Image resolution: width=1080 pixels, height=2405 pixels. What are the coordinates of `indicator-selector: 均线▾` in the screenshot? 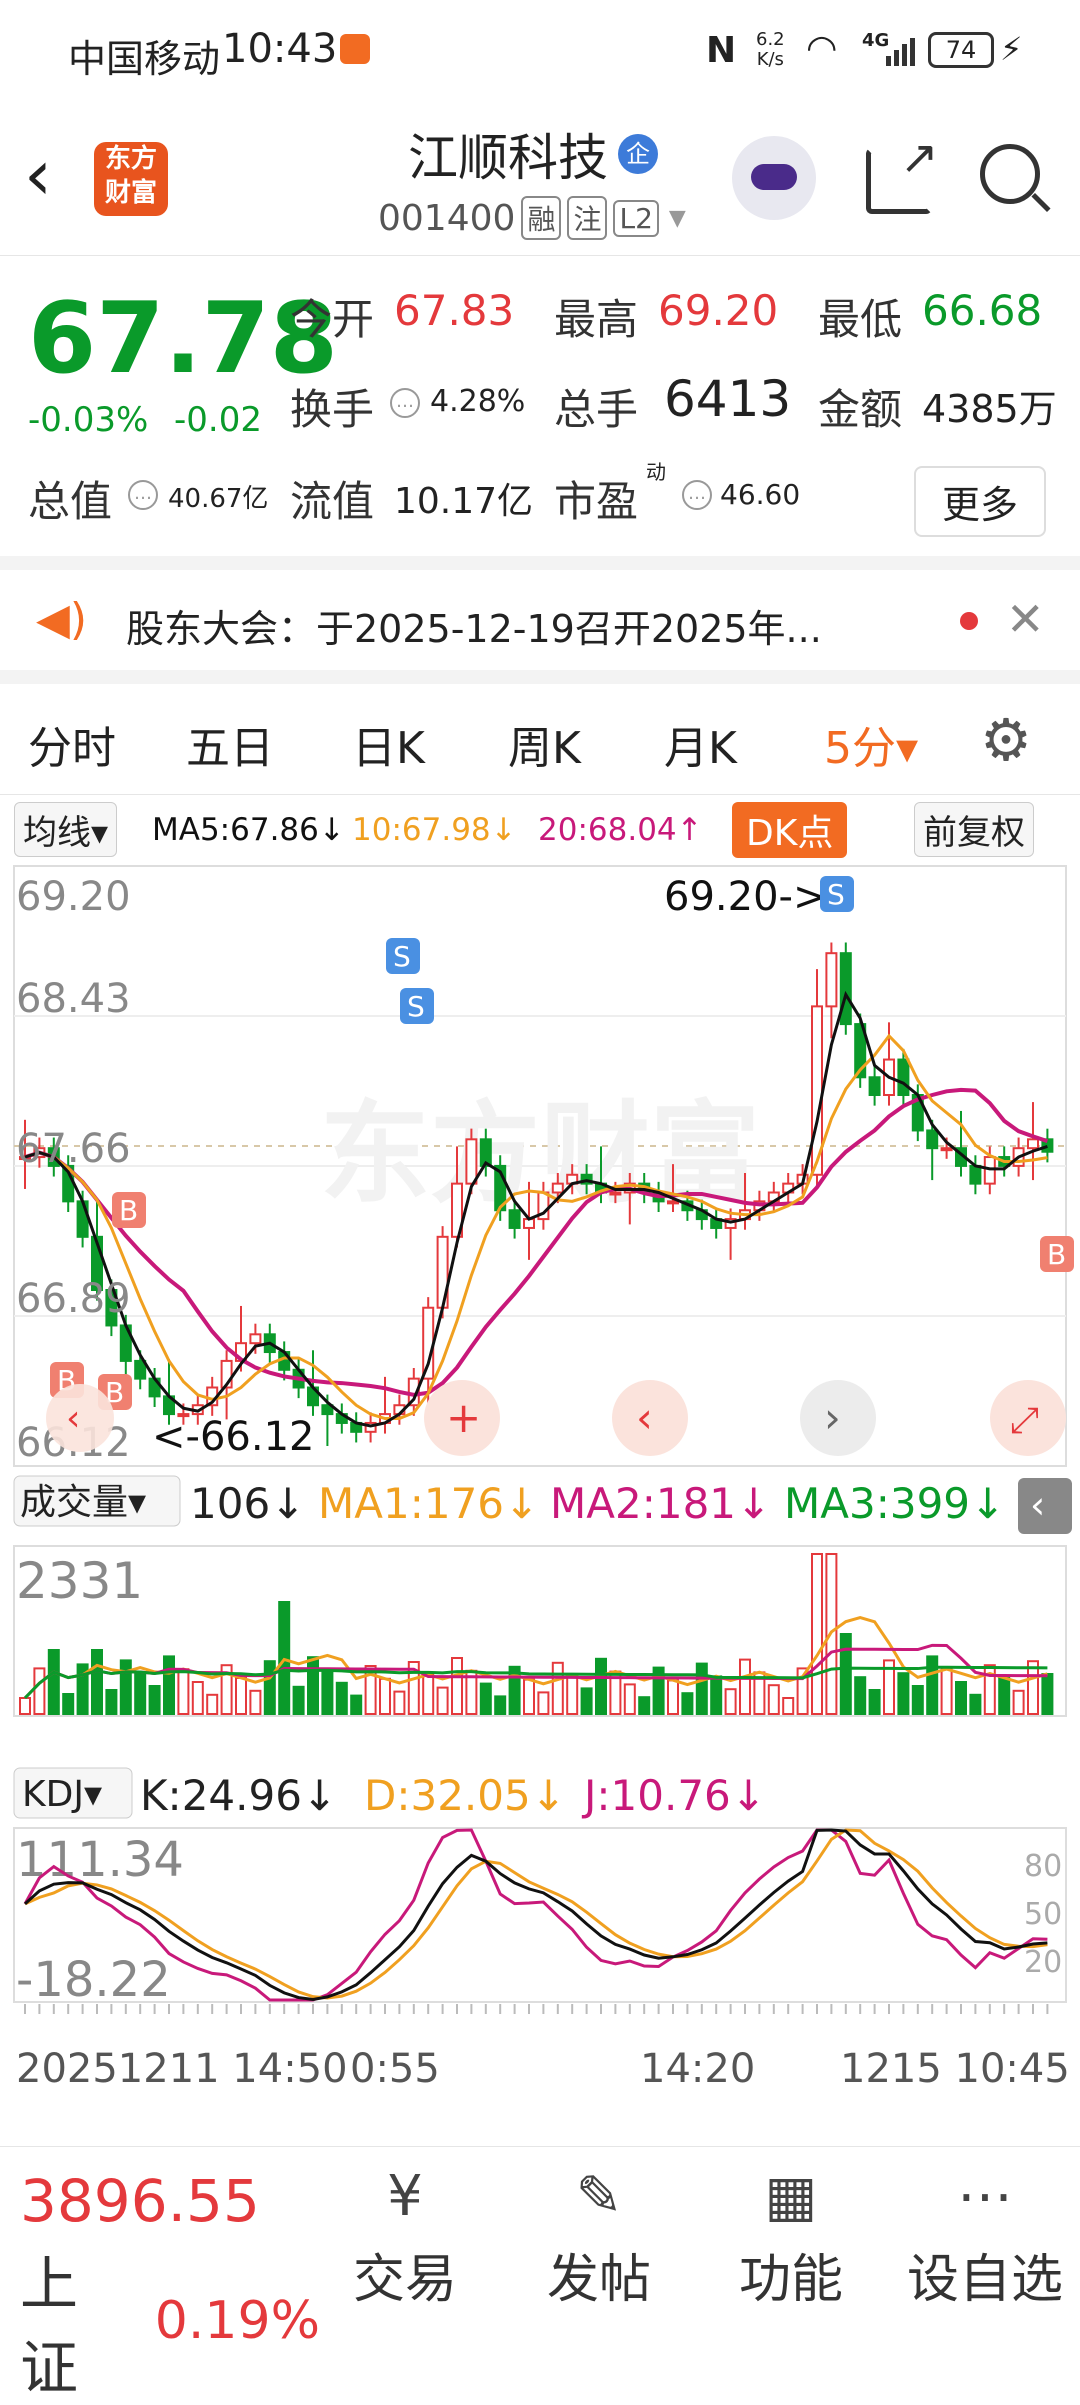 It's located at (66, 829).